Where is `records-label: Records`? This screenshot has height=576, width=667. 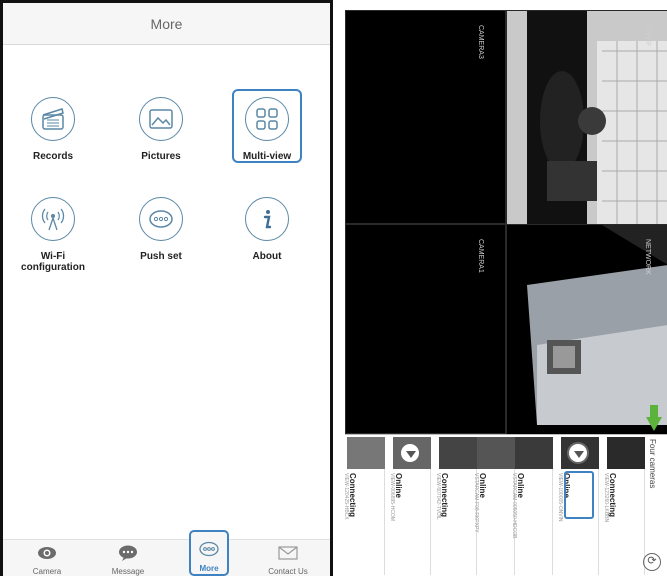
records-label: Records is located at coordinates (52, 156).